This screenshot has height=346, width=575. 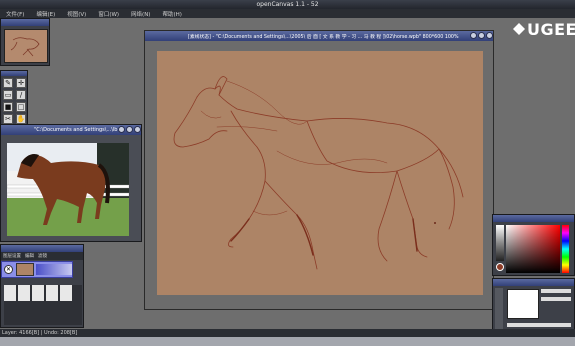 What do you see at coordinates (556, 291) in the screenshot?
I see `brush-size-slider` at bounding box center [556, 291].